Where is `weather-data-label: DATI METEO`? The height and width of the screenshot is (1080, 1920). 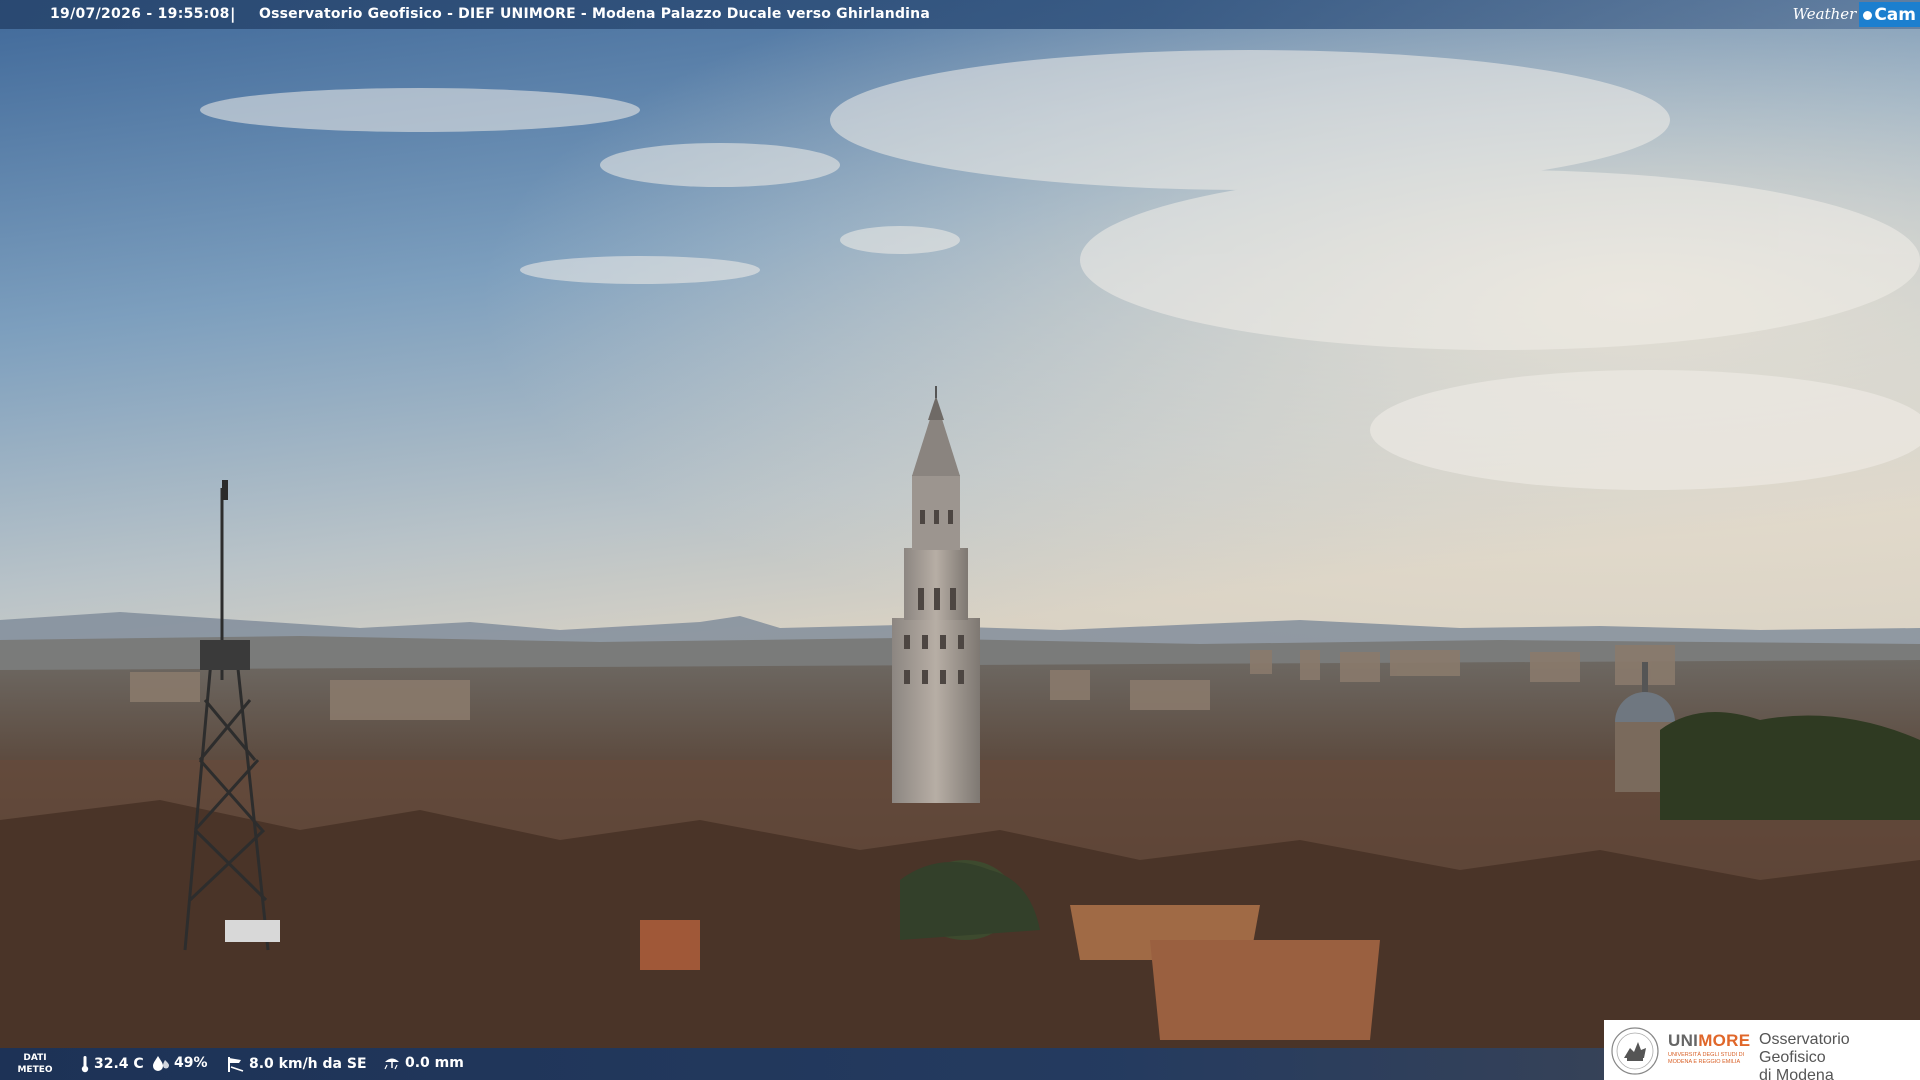
weather-data-label: DATI METEO is located at coordinates (35, 1064).